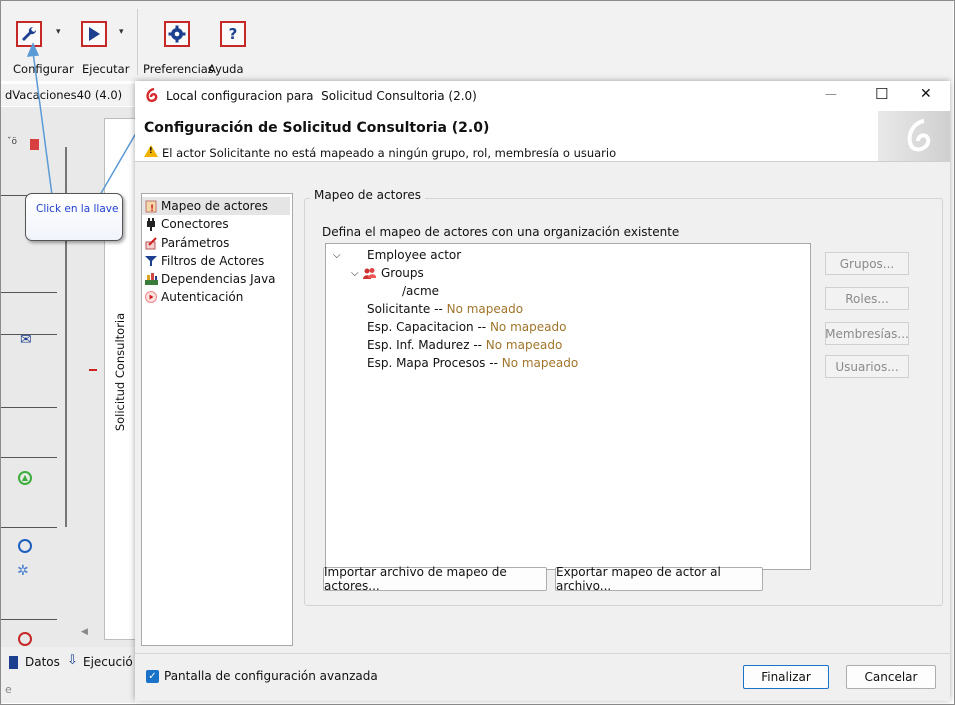 This screenshot has height=705, width=955. Describe the element at coordinates (202, 297) in the screenshot. I see `nav-label: Autenticación` at that location.